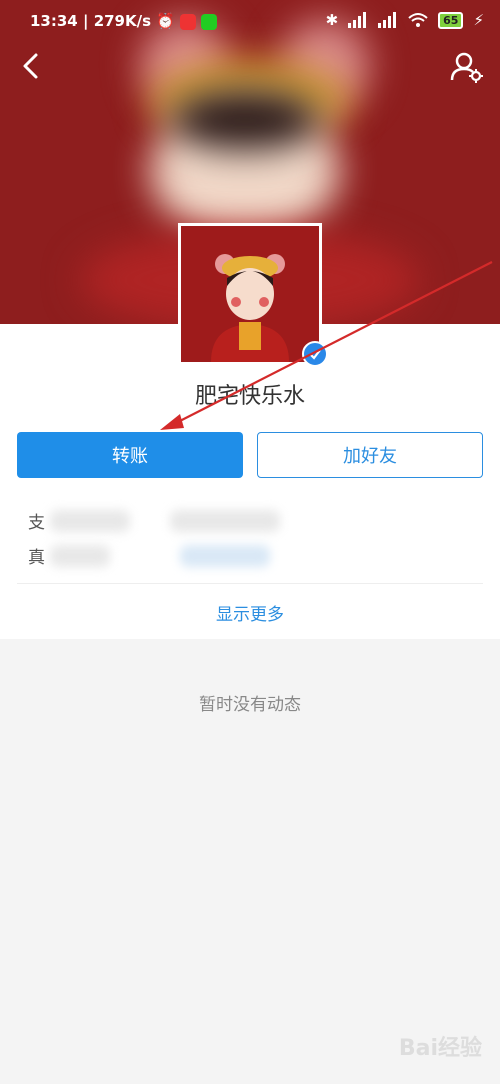 This screenshot has width=500, height=1084. What do you see at coordinates (467, 67) in the screenshot?
I see `user-settings-icon` at bounding box center [467, 67].